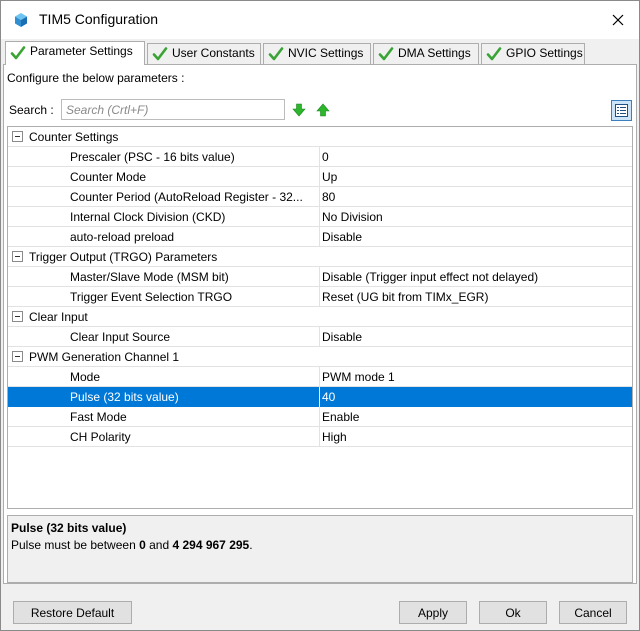 The width and height of the screenshot is (640, 631). Describe the element at coordinates (320, 357) in the screenshot. I see `group-pwm-generation-channel-1: PWM Generation Channel 1` at that location.